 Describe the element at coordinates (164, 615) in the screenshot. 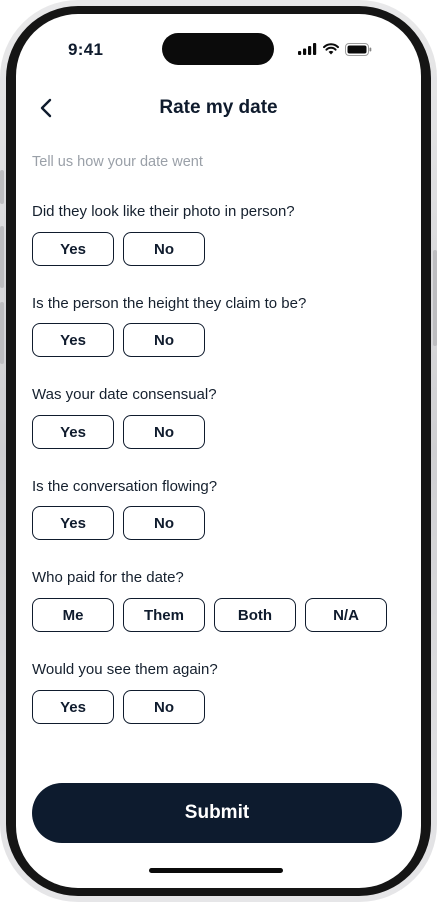

I see `paid-them-button: Them` at that location.